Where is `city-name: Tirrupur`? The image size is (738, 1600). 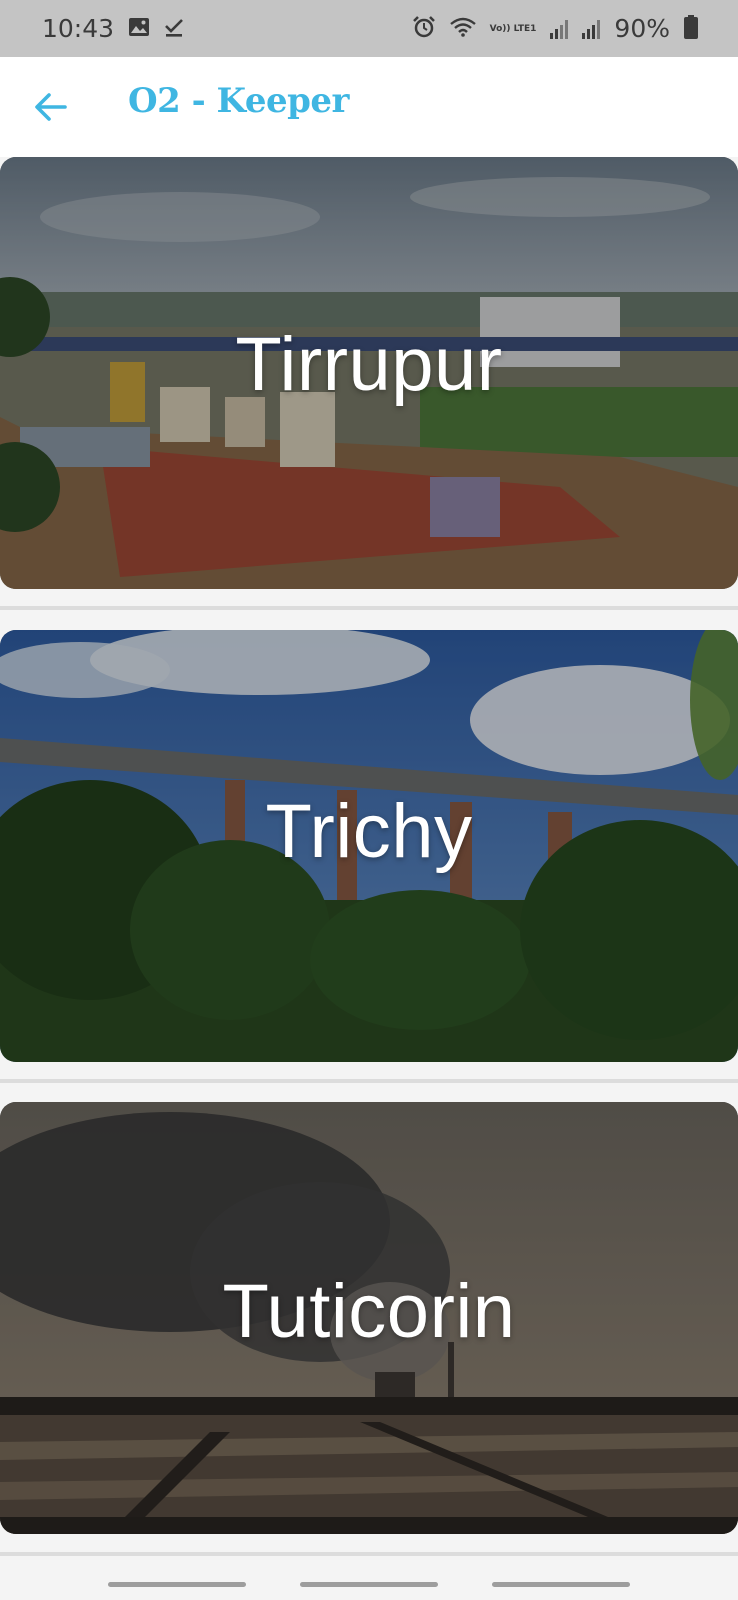
city-name: Tirrupur is located at coordinates (369, 364).